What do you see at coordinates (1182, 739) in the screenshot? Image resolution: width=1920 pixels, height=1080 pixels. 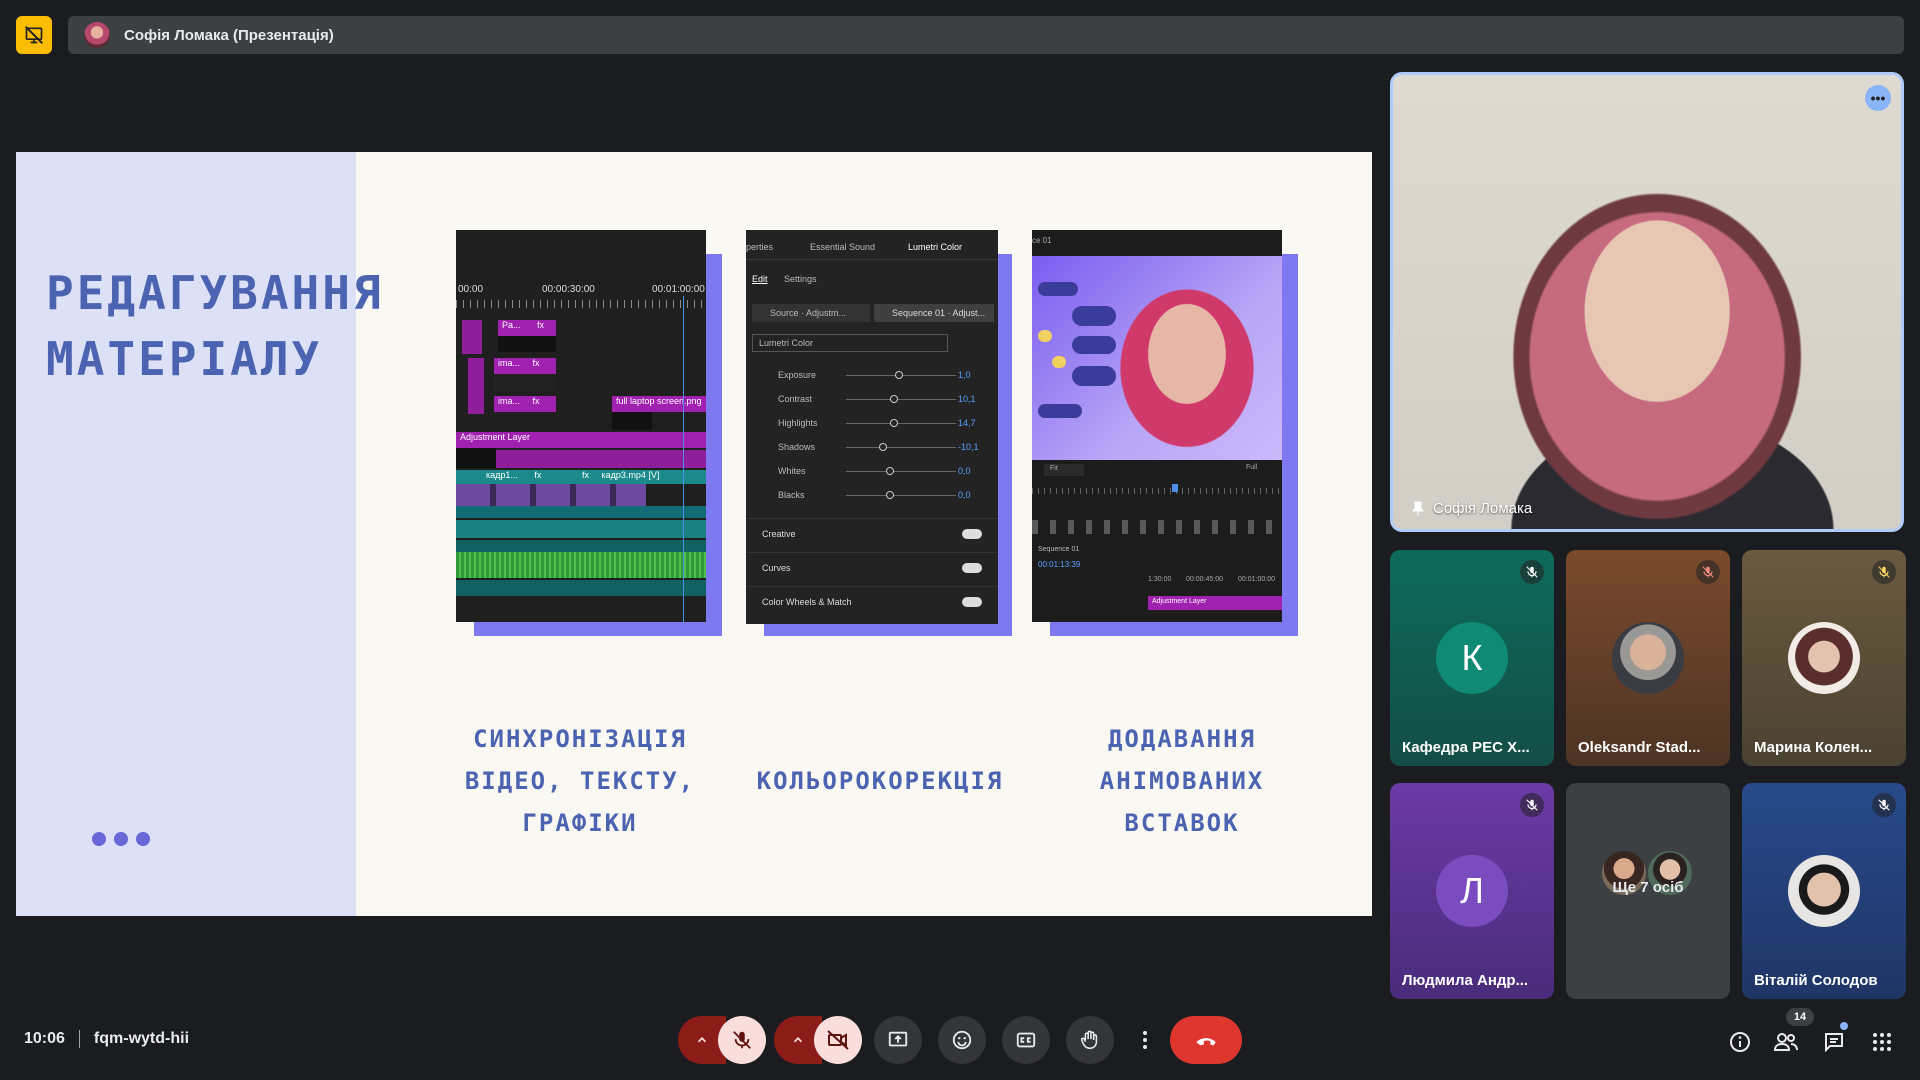 I see `caption-line: ДОДАВАННЯ` at bounding box center [1182, 739].